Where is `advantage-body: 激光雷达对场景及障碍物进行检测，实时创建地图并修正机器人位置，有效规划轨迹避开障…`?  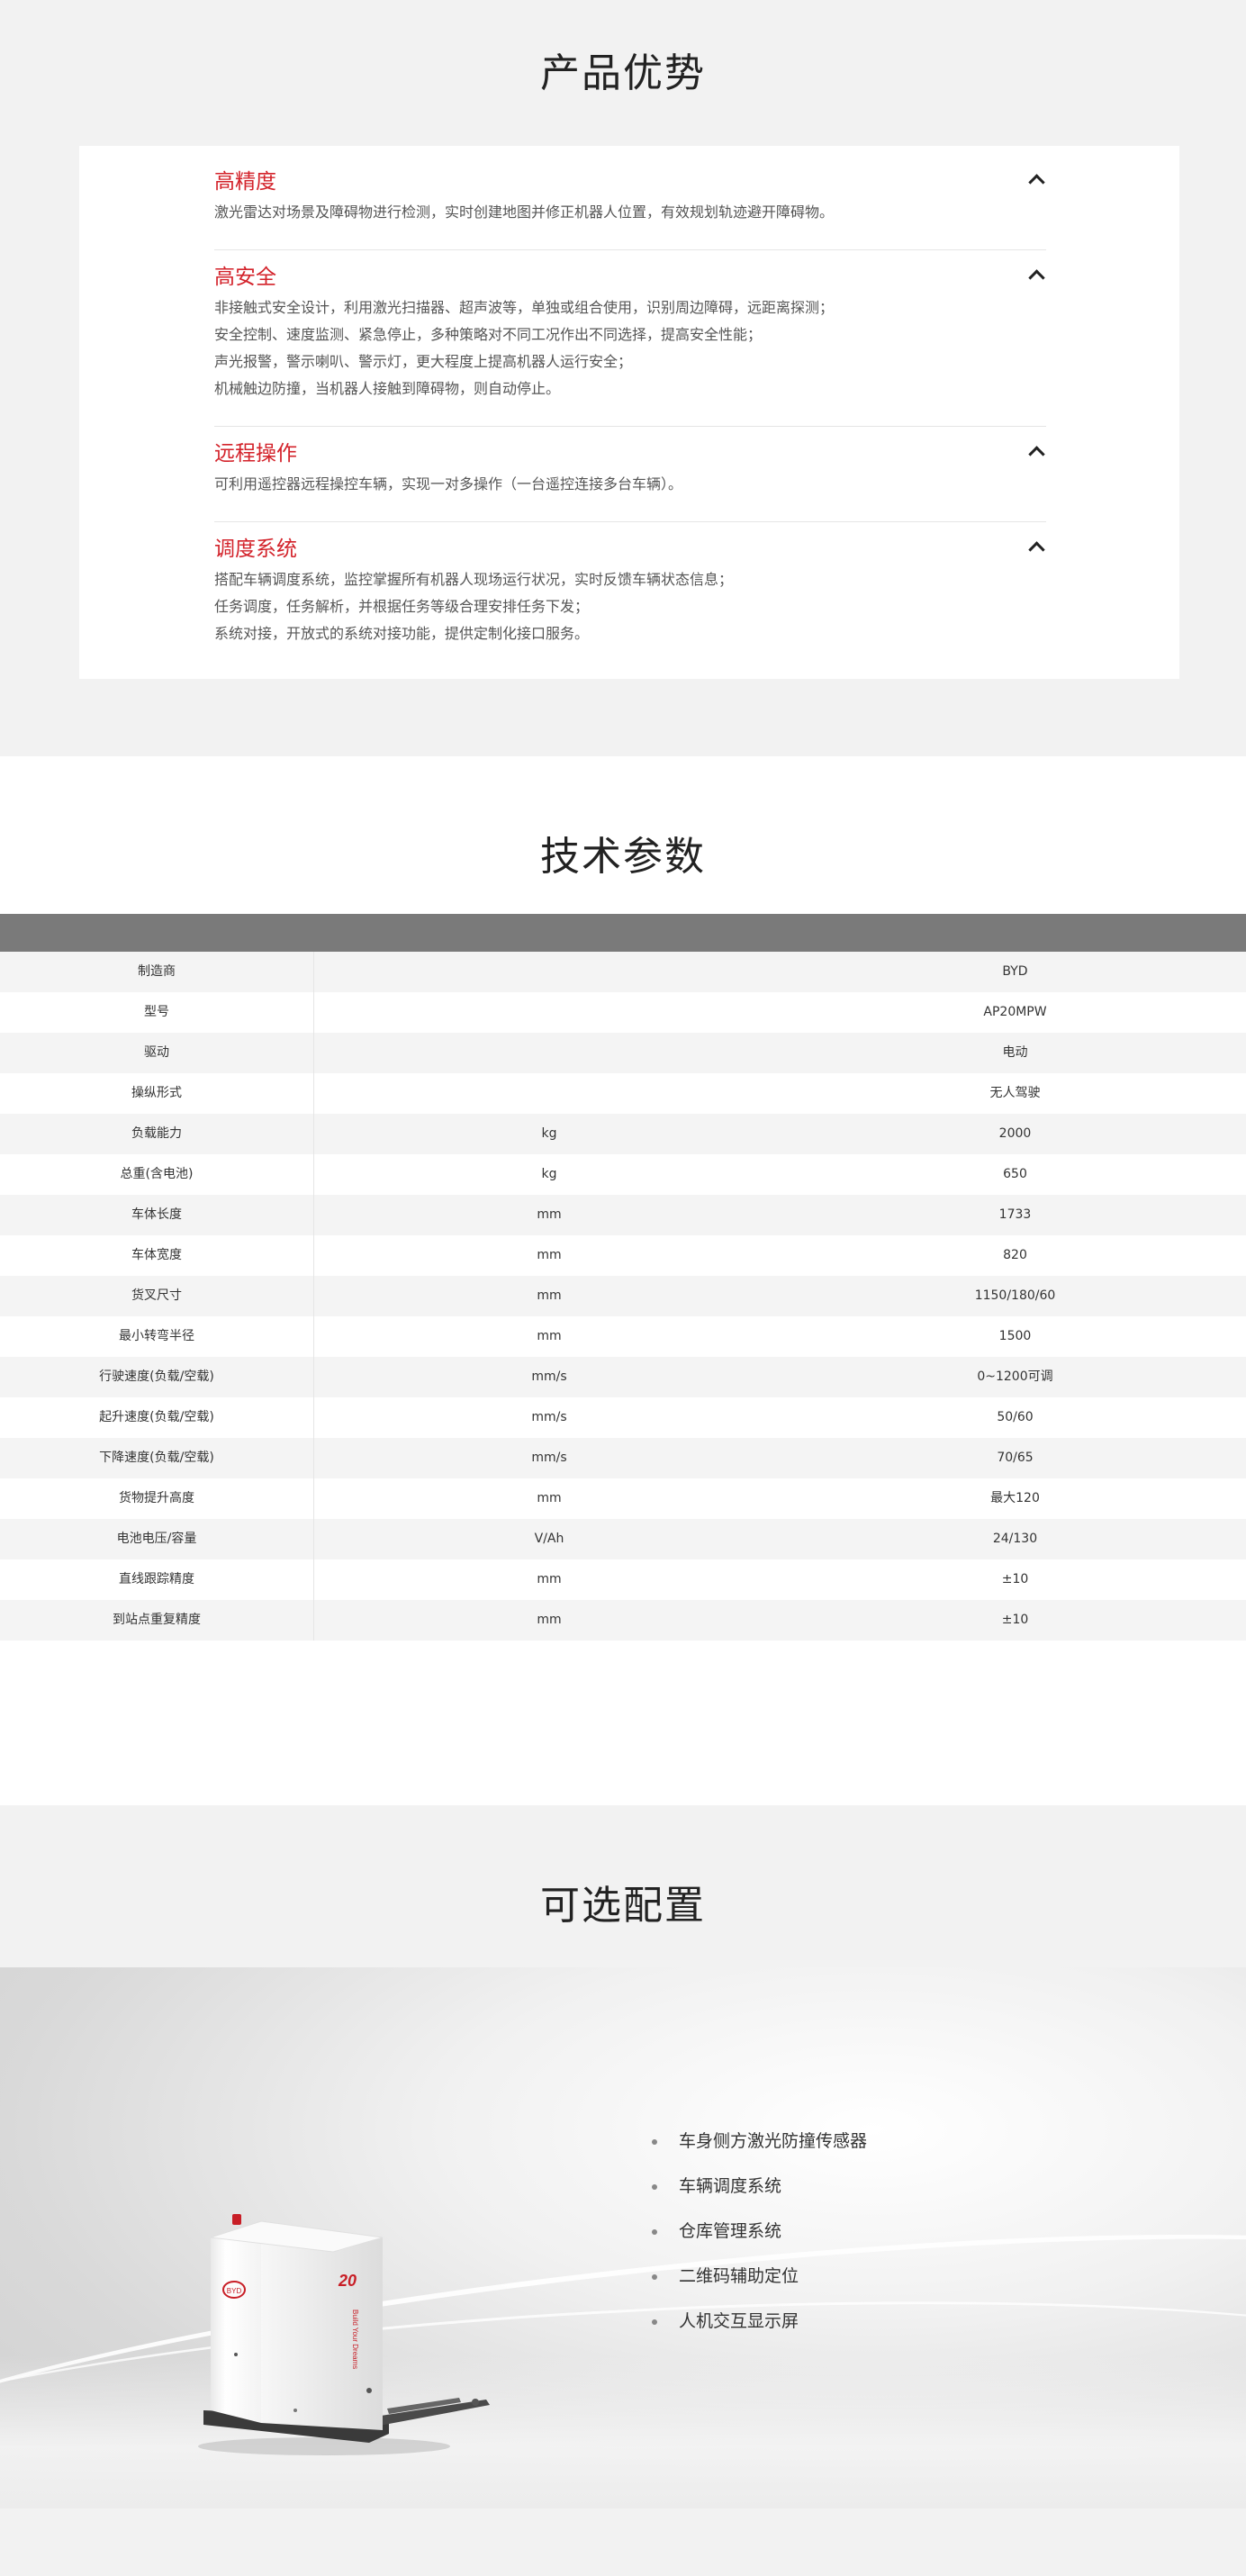 advantage-body: 激光雷达对场景及障碍物进行检测，实时创建地图并修正机器人位置，有效规划轨迹避开障… is located at coordinates (630, 212).